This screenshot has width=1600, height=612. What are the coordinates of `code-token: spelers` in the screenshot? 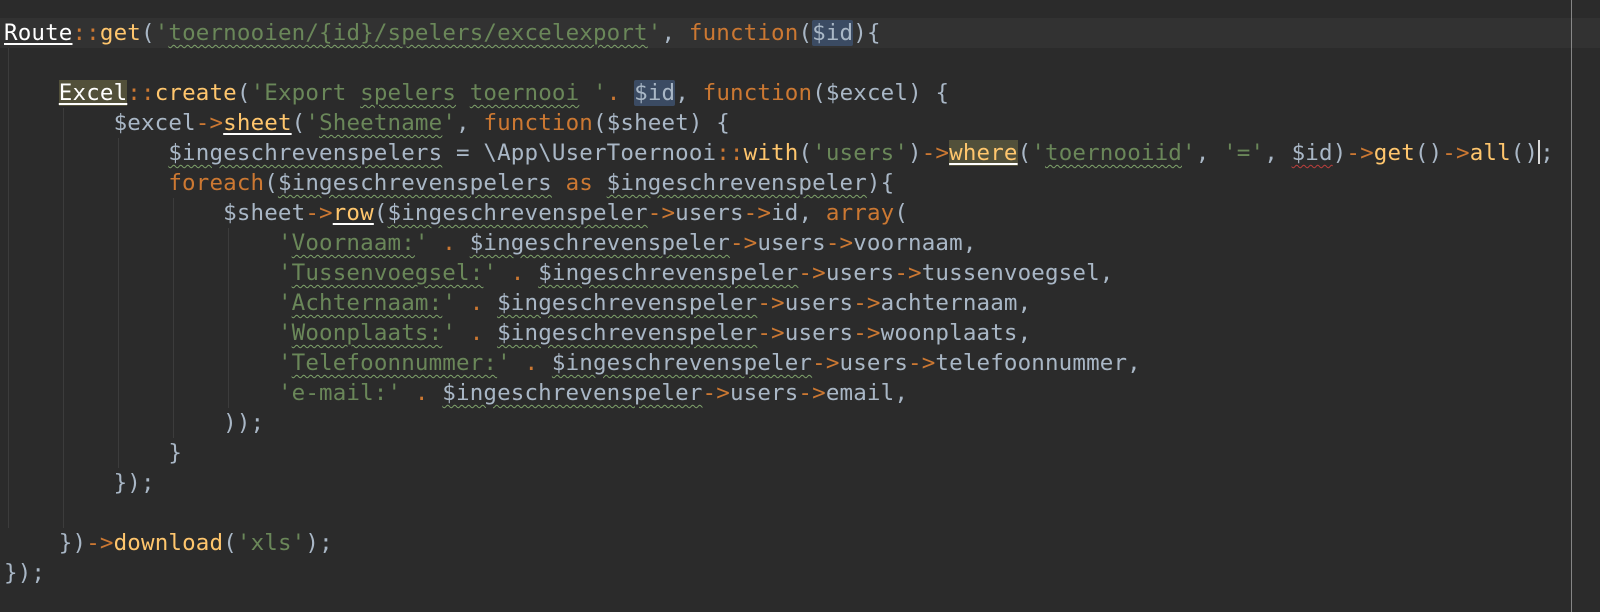 It's located at (408, 93).